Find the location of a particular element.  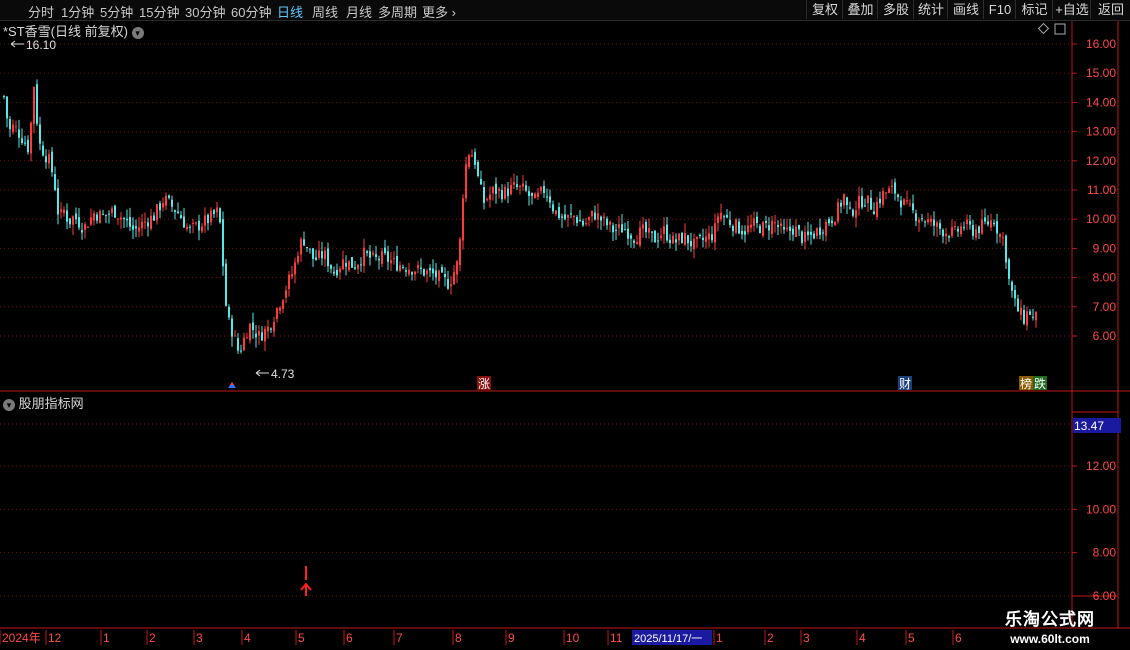

x-tick-label: 4 is located at coordinates (862, 638).